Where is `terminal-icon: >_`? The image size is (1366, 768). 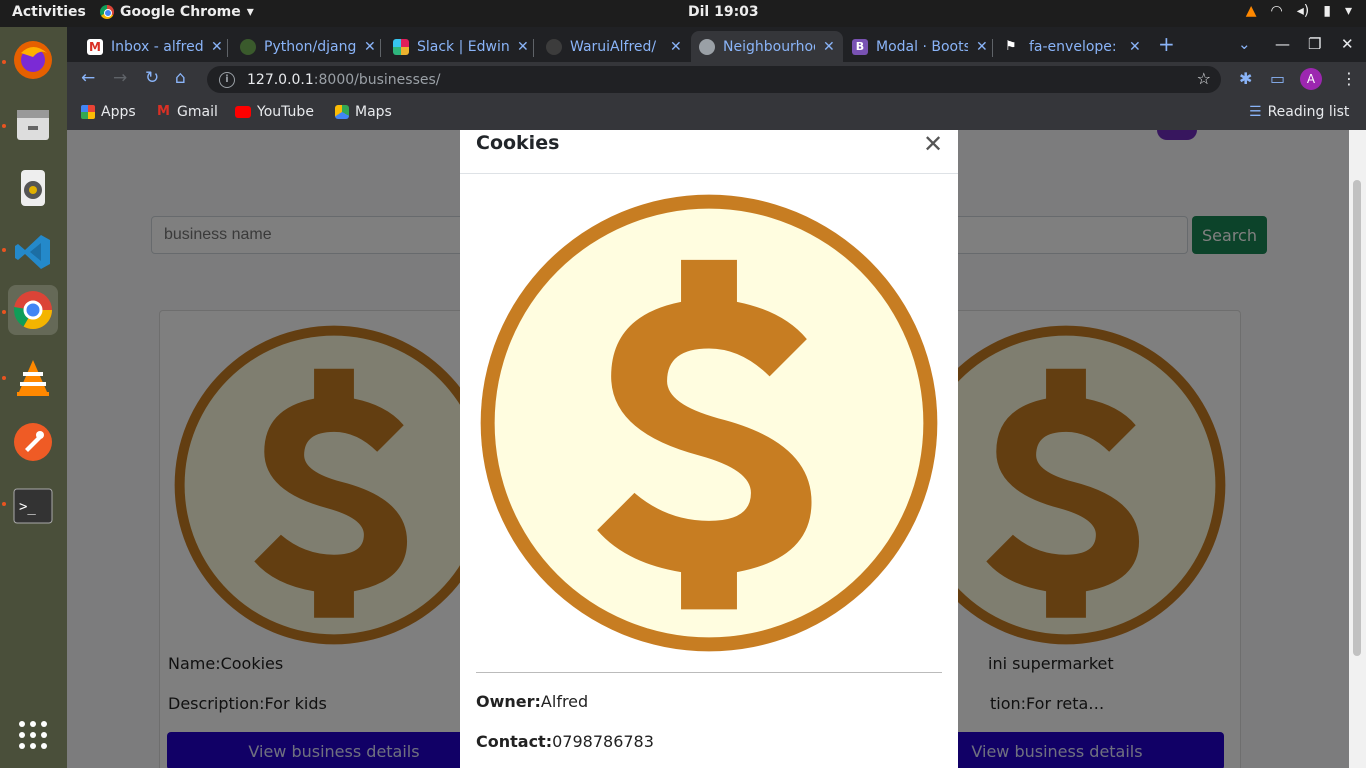
terminal-icon: >_ is located at coordinates (33, 506).